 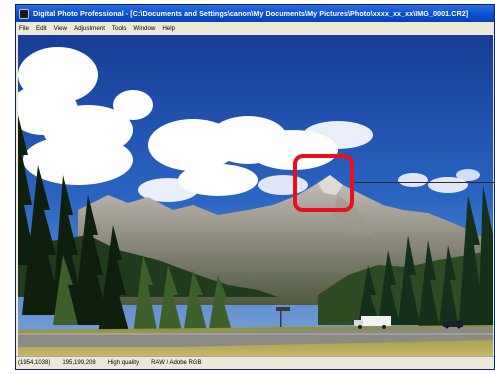 I want to click on menu-adjustment: Adjustment, so click(x=89, y=28).